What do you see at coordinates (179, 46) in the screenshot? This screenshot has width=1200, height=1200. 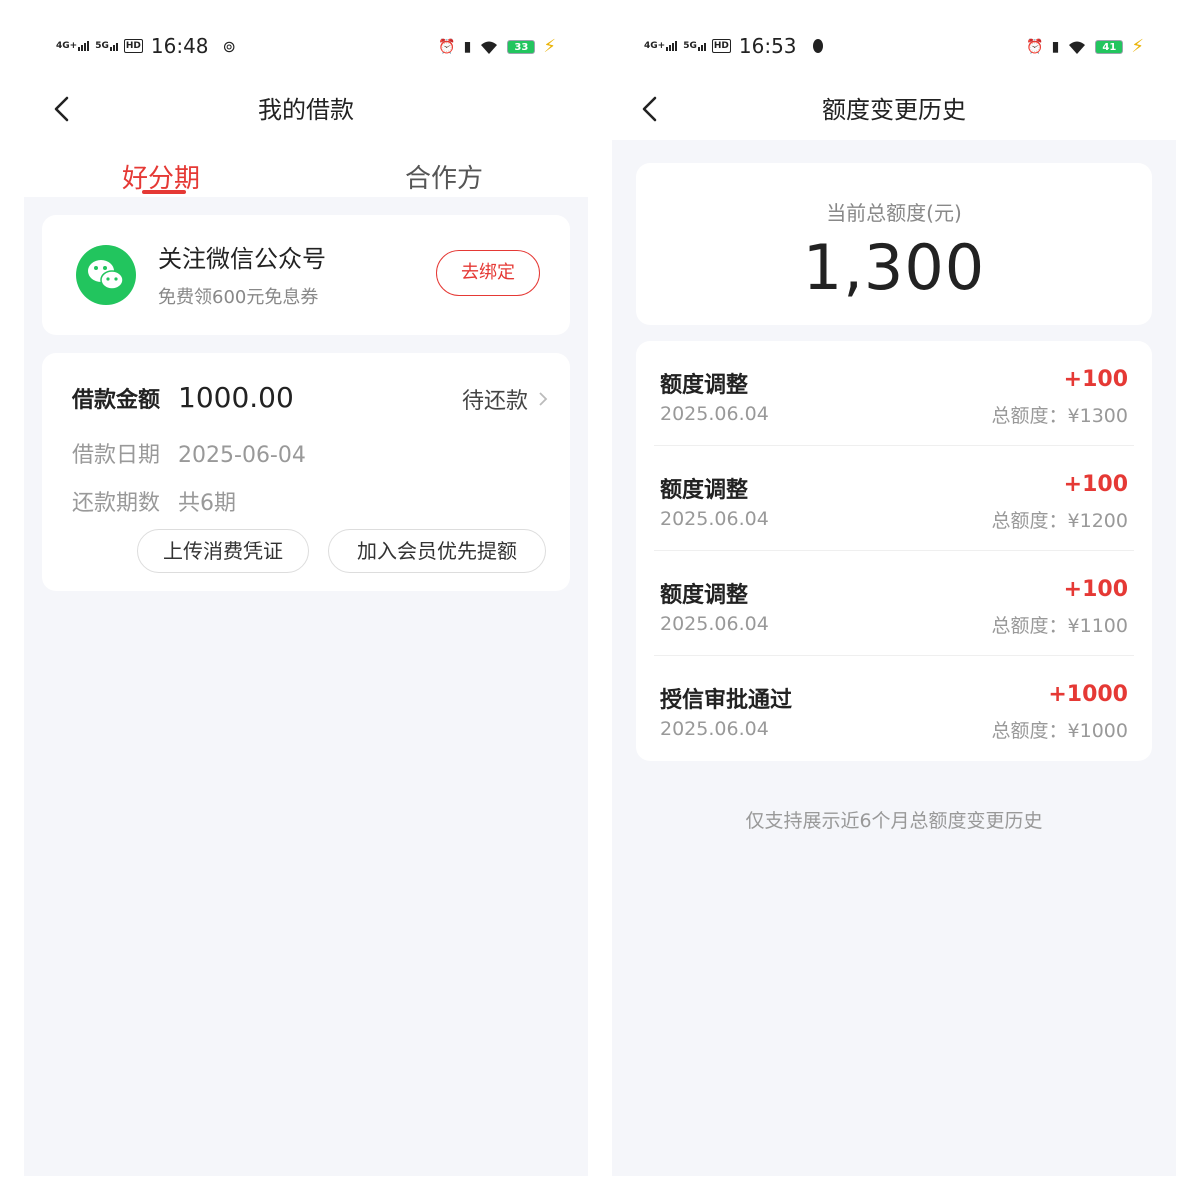 I see `status-time: 16:48` at bounding box center [179, 46].